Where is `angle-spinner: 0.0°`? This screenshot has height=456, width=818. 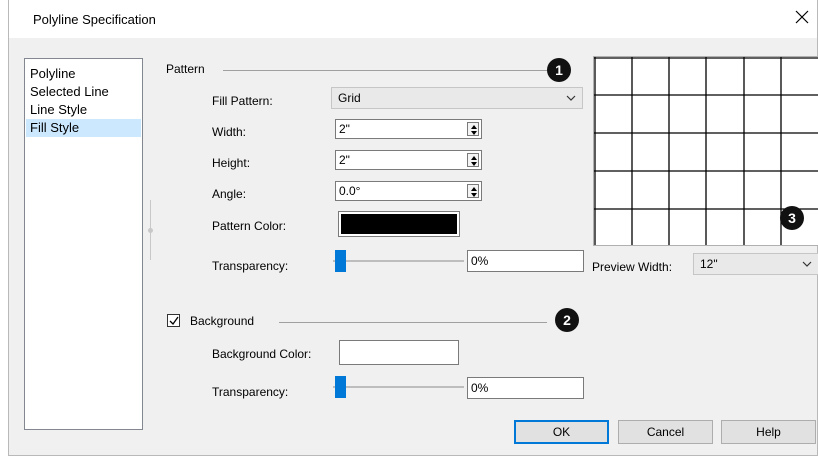
angle-spinner: 0.0° is located at coordinates (408, 191).